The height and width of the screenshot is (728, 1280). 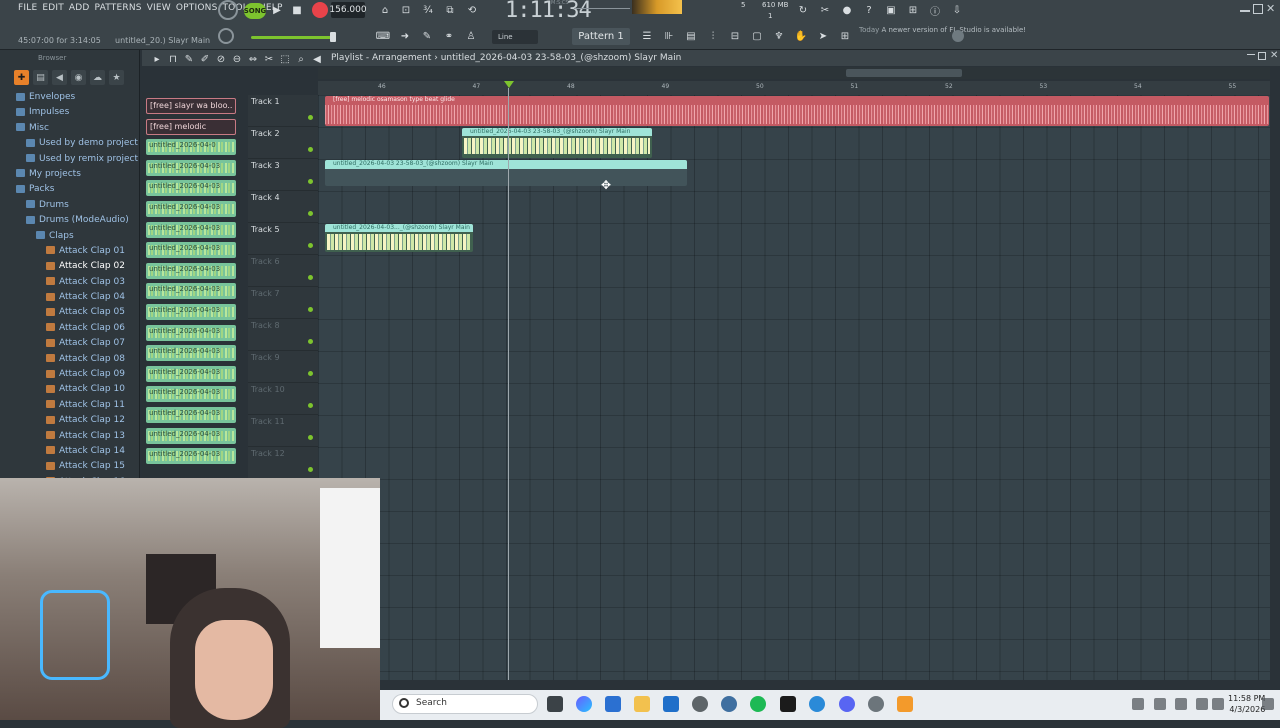 I want to click on menu-view: VIEW, so click(x=159, y=8).